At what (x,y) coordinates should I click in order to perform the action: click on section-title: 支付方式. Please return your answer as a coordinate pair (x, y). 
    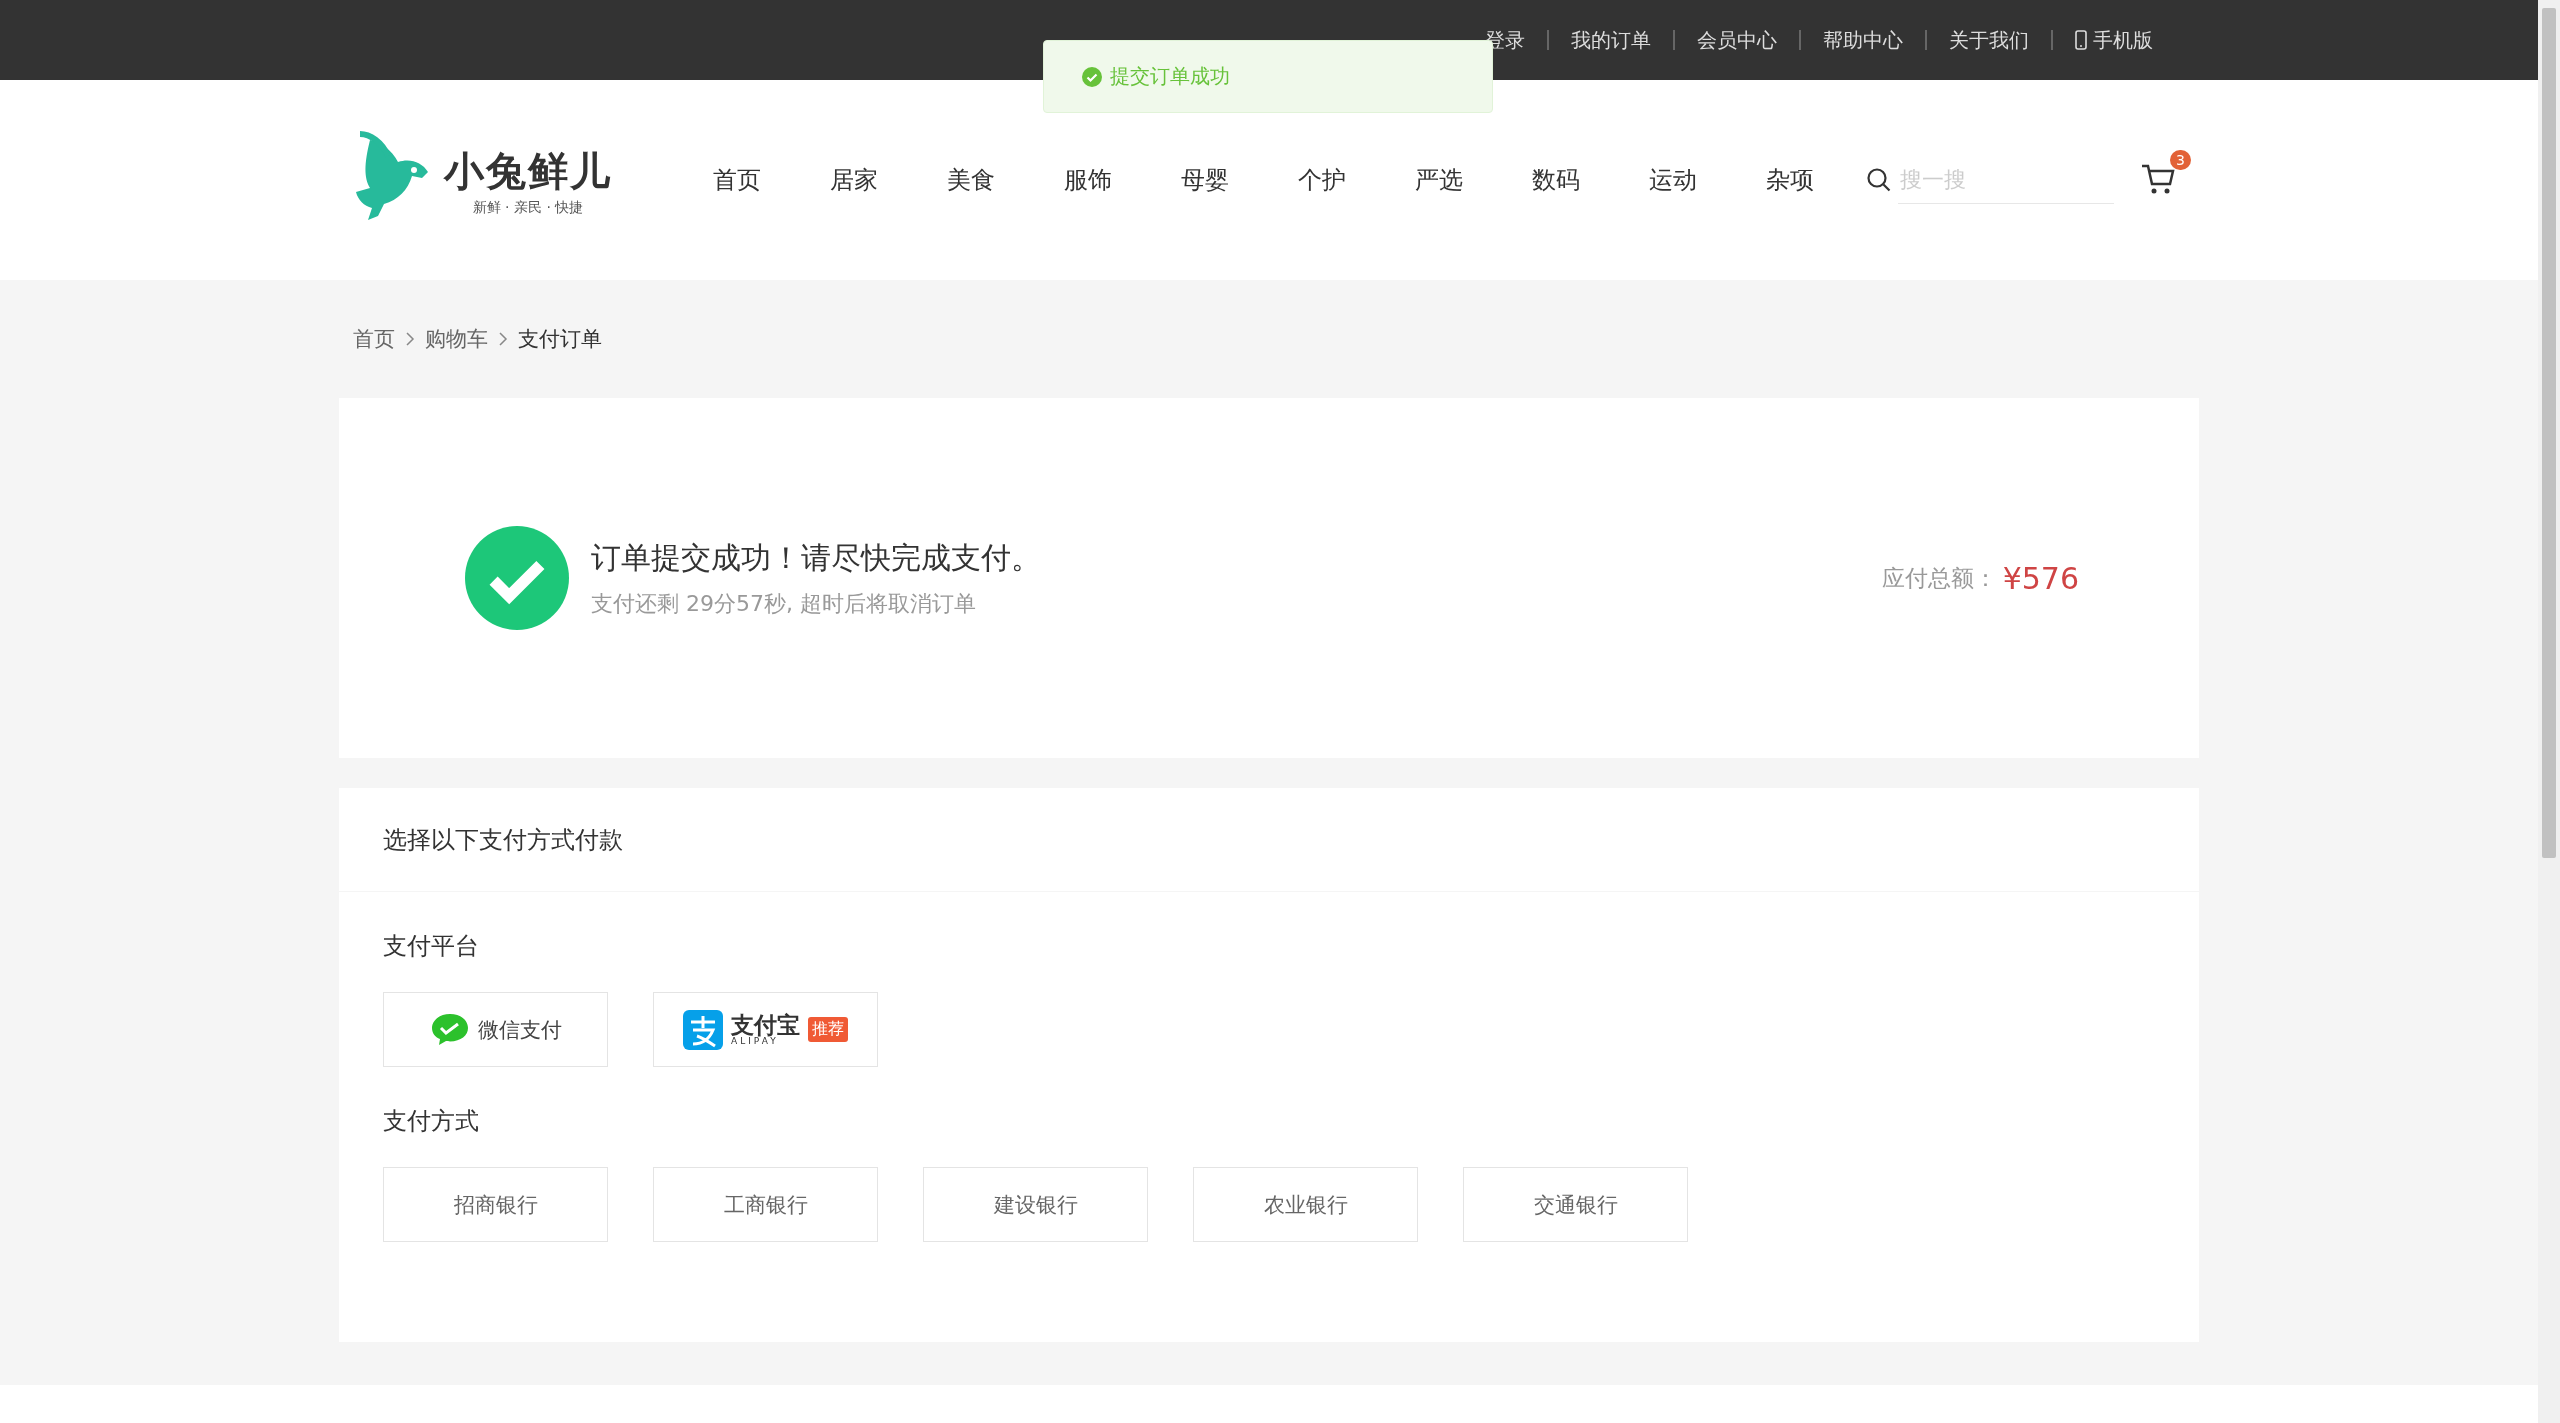
    Looking at the image, I should click on (431, 1121).